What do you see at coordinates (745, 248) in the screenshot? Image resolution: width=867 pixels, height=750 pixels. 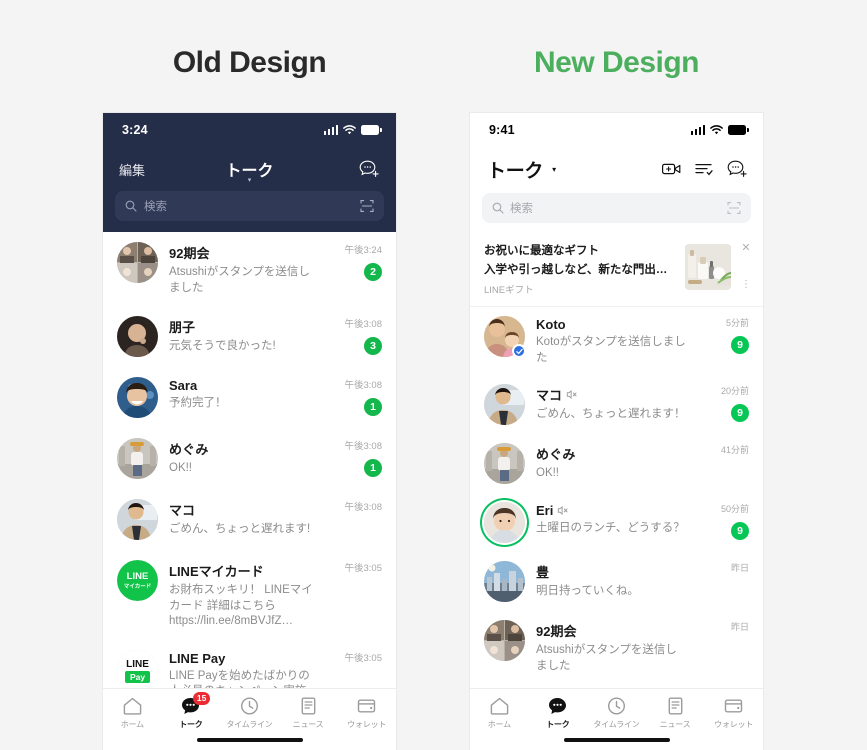 I see `close-icon: ✕` at bounding box center [745, 248].